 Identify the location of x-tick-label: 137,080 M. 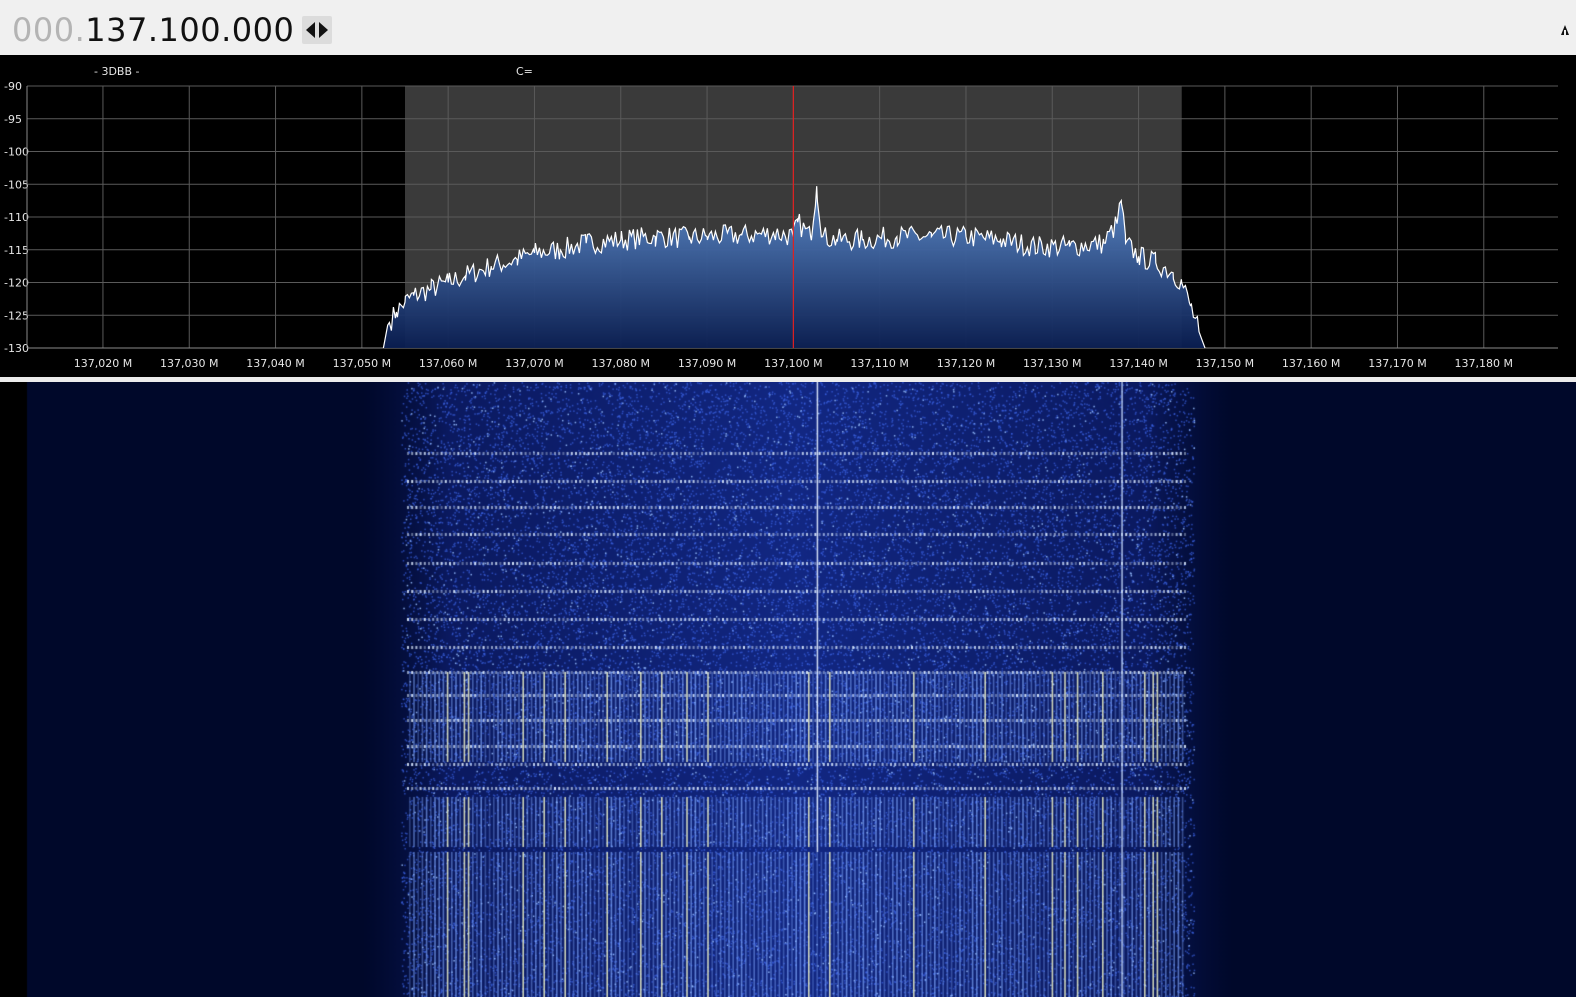
(621, 363).